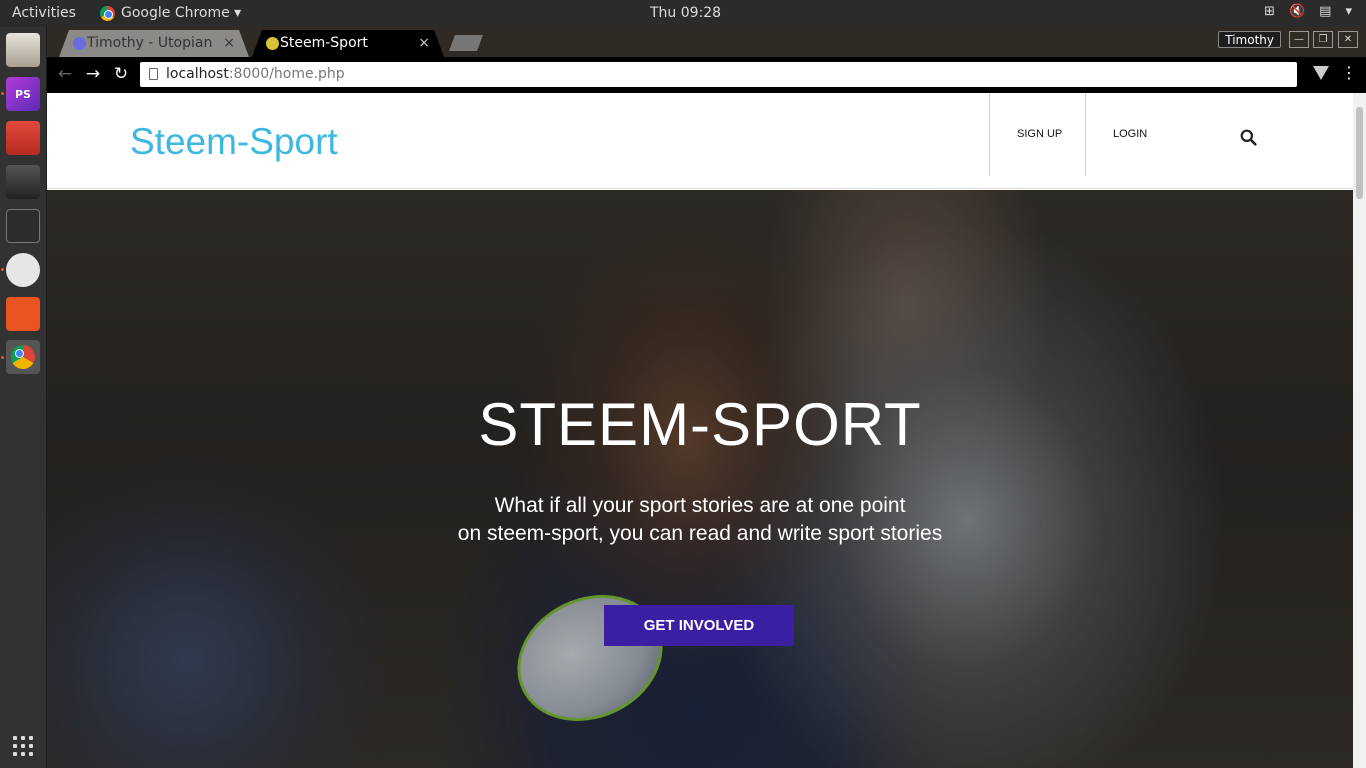  I want to click on show-applications-icon, so click(23, 746).